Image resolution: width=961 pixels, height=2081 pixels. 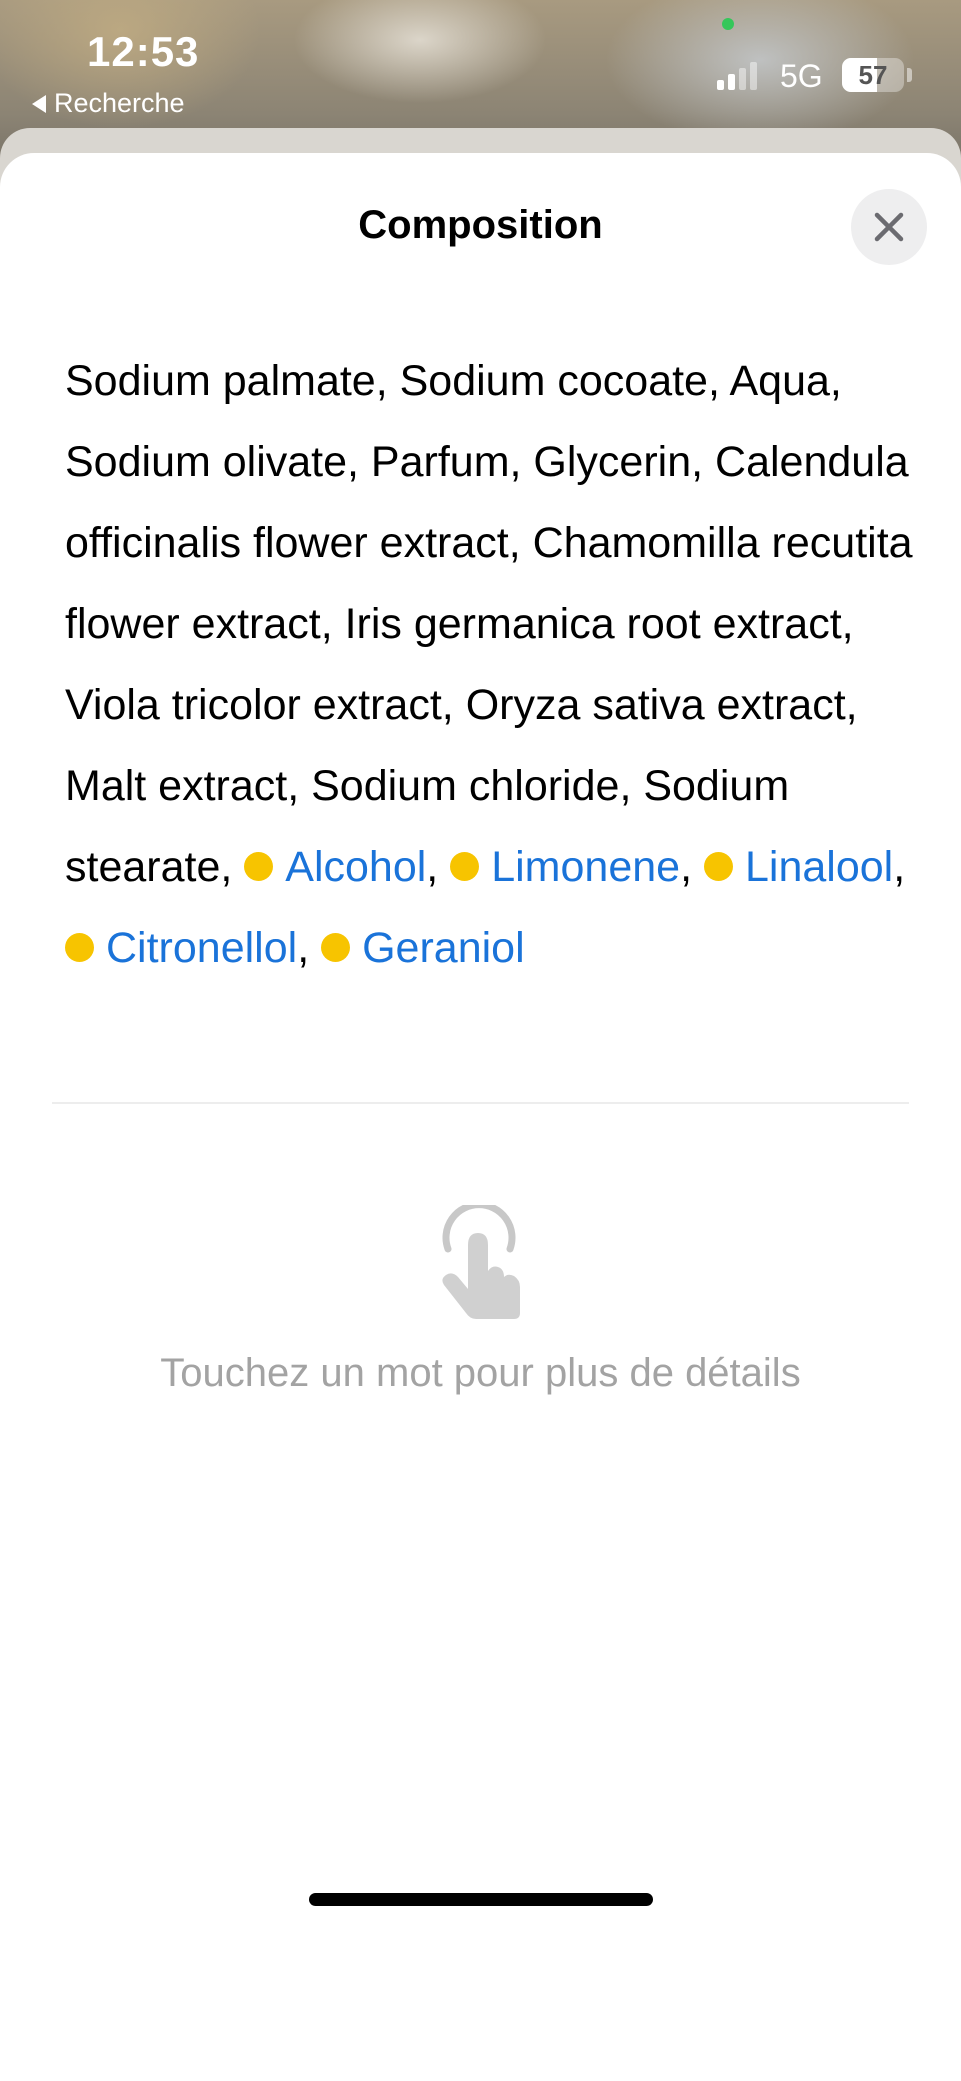 I want to click on flagged-ingredient: Geraniol, so click(x=423, y=948).